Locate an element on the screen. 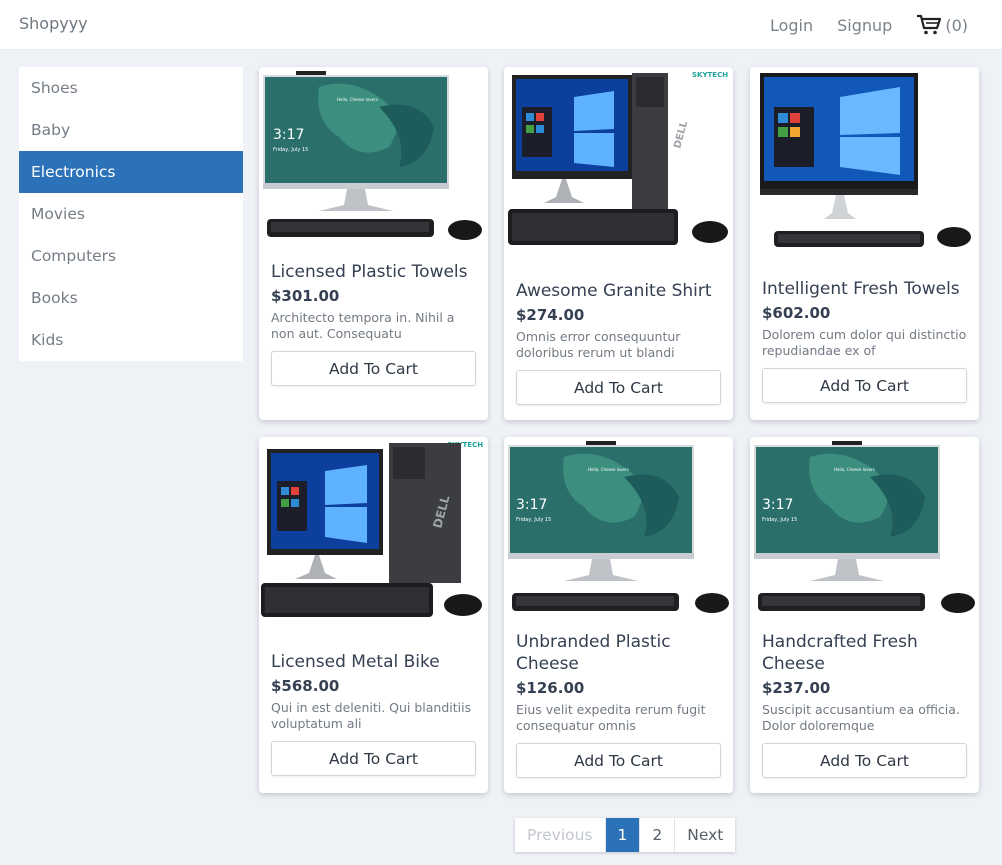  sidebar-item-movies: Movies is located at coordinates (131, 214).